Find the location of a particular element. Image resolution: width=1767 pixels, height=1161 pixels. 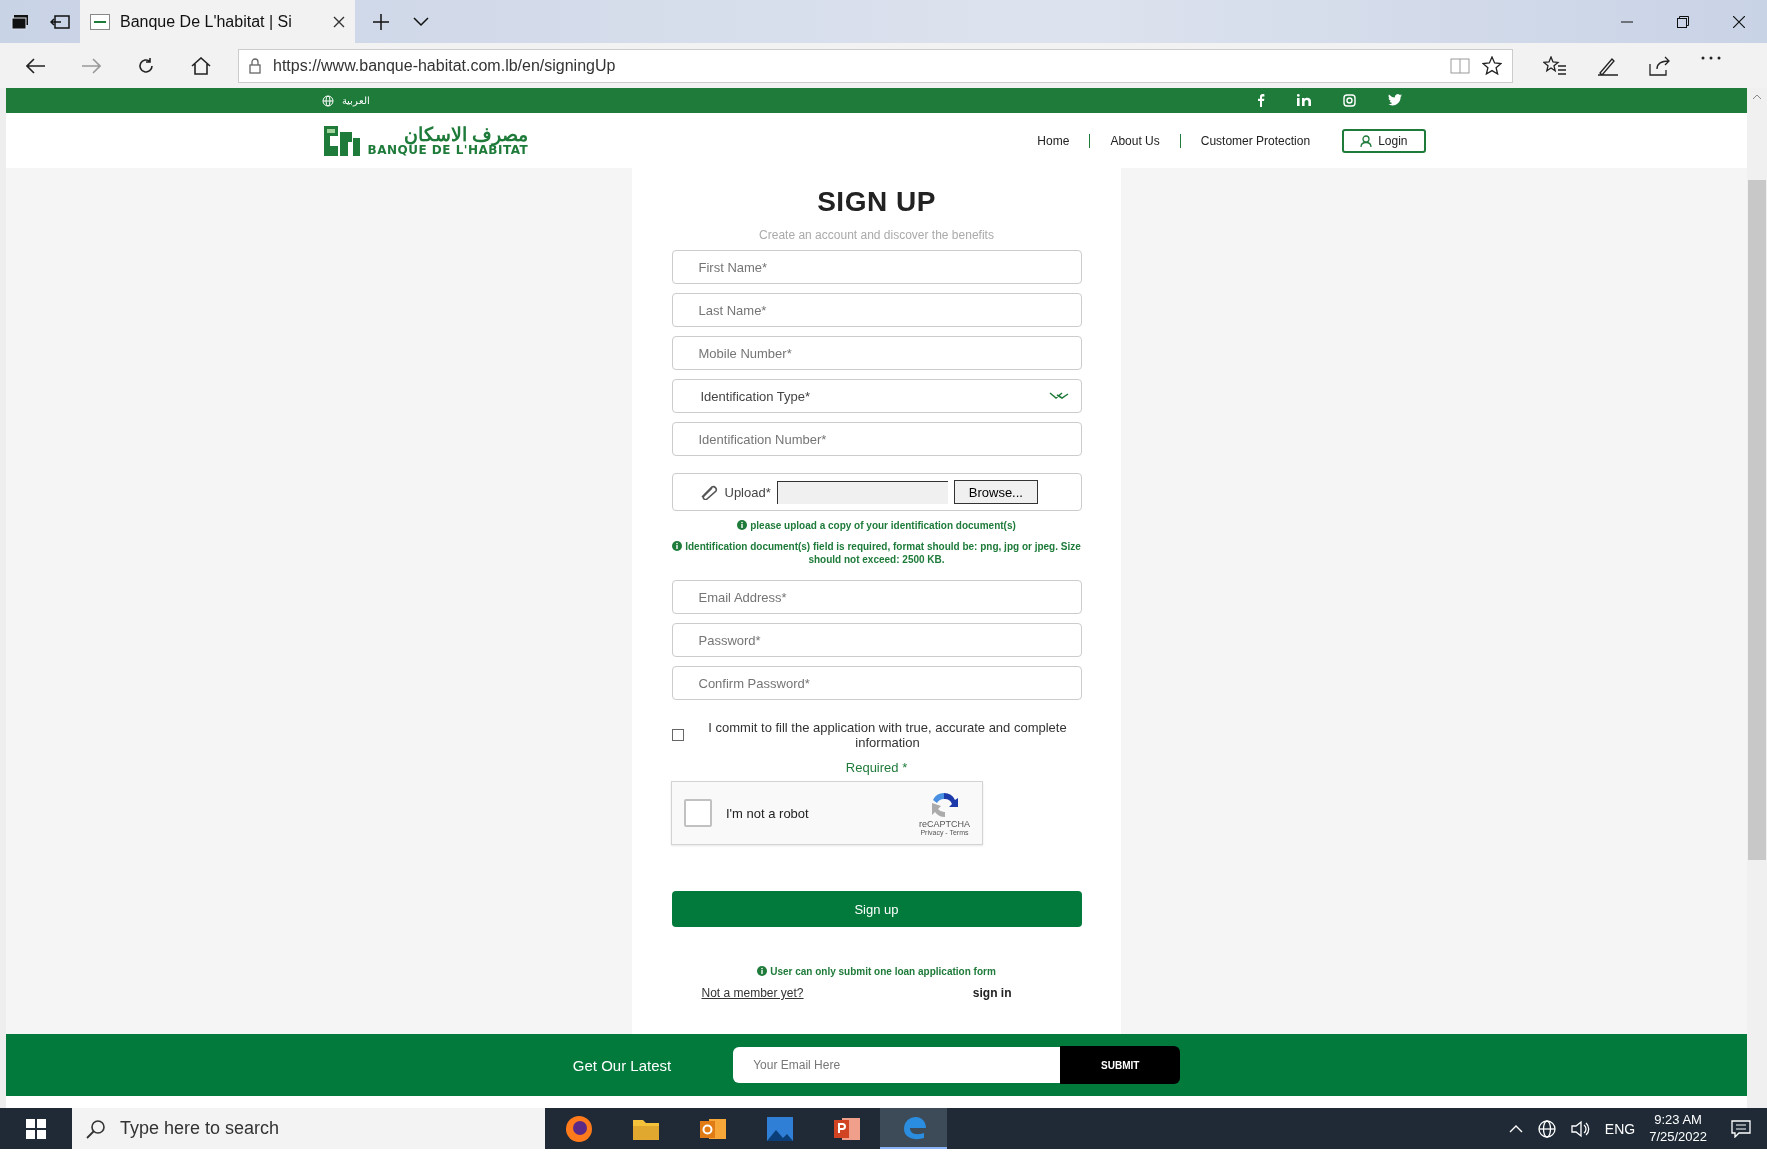

share-icon is located at coordinates (1660, 65).